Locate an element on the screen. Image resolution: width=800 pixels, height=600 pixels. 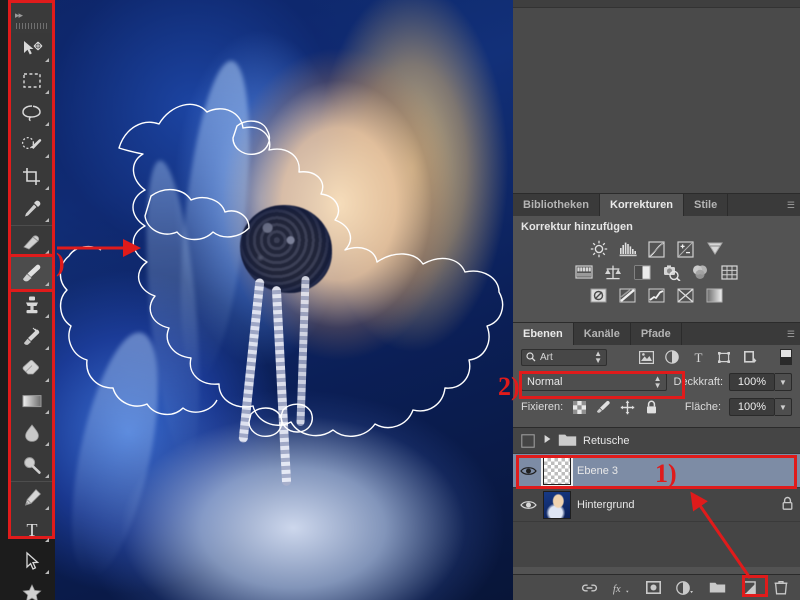
new-adjustment-layer-button is located at coordinates (685, 588).